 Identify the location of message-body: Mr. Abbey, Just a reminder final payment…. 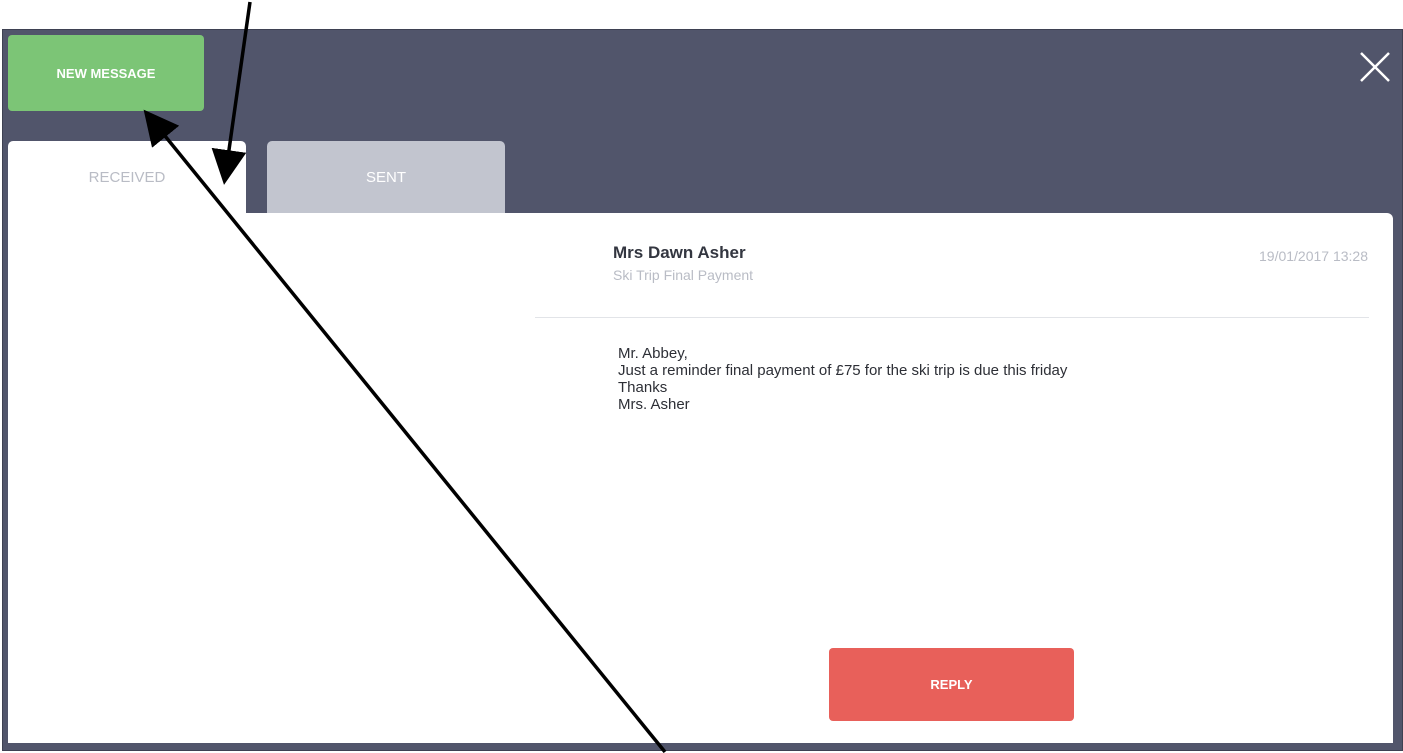
(842, 379).